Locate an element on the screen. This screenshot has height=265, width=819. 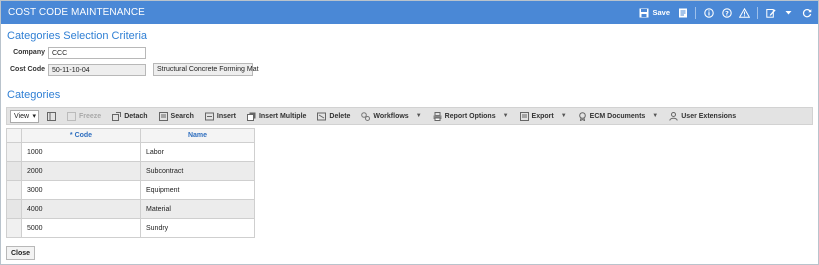
categories-heading: Categories is located at coordinates (34, 95).